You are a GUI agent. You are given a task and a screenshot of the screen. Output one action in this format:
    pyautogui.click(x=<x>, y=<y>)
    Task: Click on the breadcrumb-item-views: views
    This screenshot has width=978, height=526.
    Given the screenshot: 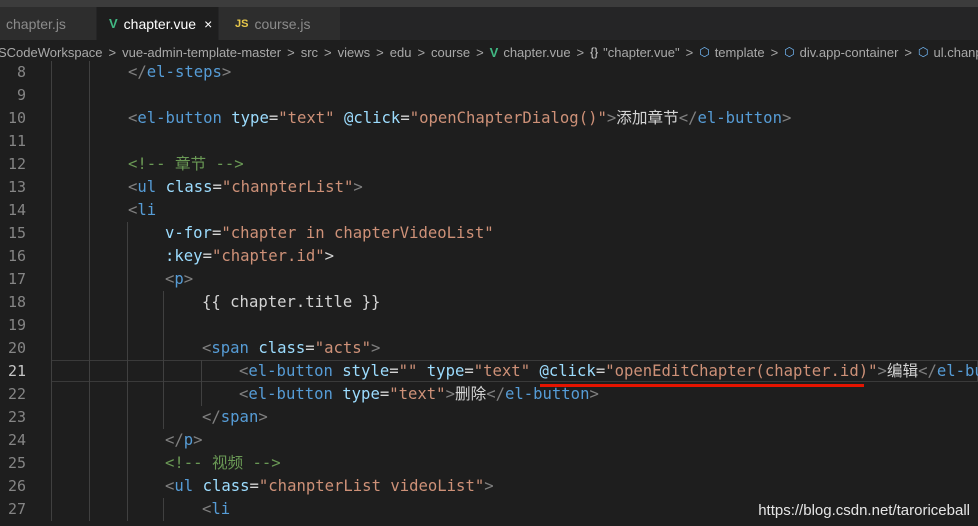 What is the action you would take?
    pyautogui.click(x=354, y=52)
    